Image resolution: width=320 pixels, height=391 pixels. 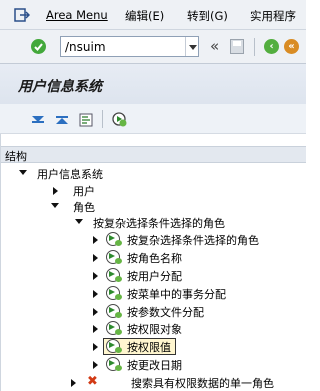 What do you see at coordinates (22, 15) in the screenshot?
I see `exit-icon` at bounding box center [22, 15].